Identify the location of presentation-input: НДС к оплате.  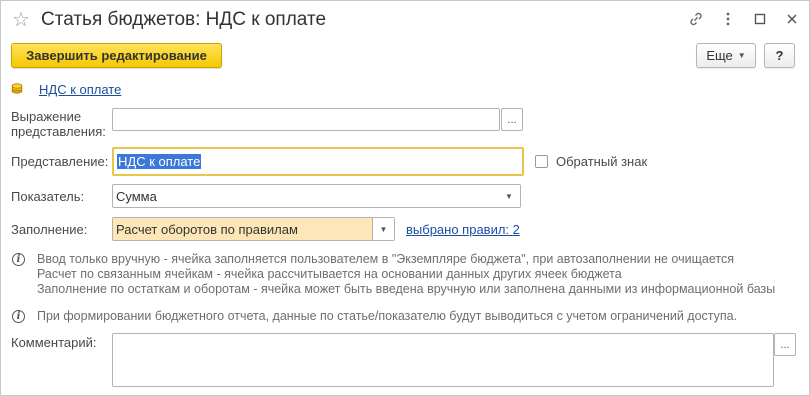
(318, 161).